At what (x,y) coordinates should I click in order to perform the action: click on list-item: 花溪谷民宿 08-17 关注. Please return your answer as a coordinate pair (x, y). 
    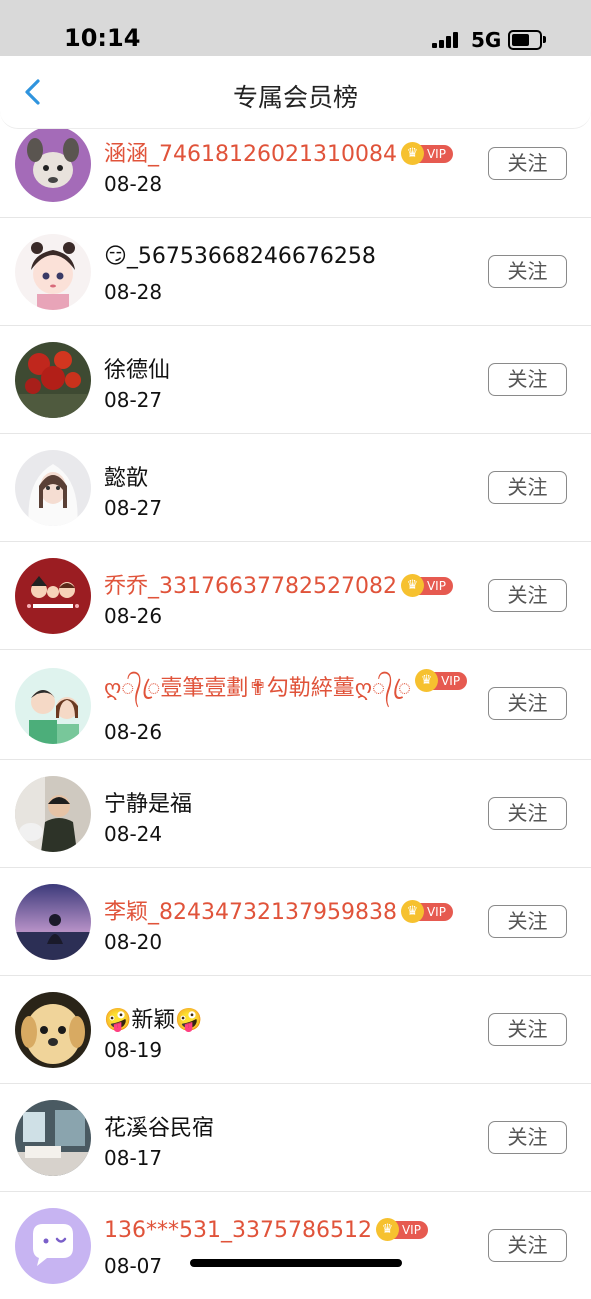
    Looking at the image, I should click on (295, 1138).